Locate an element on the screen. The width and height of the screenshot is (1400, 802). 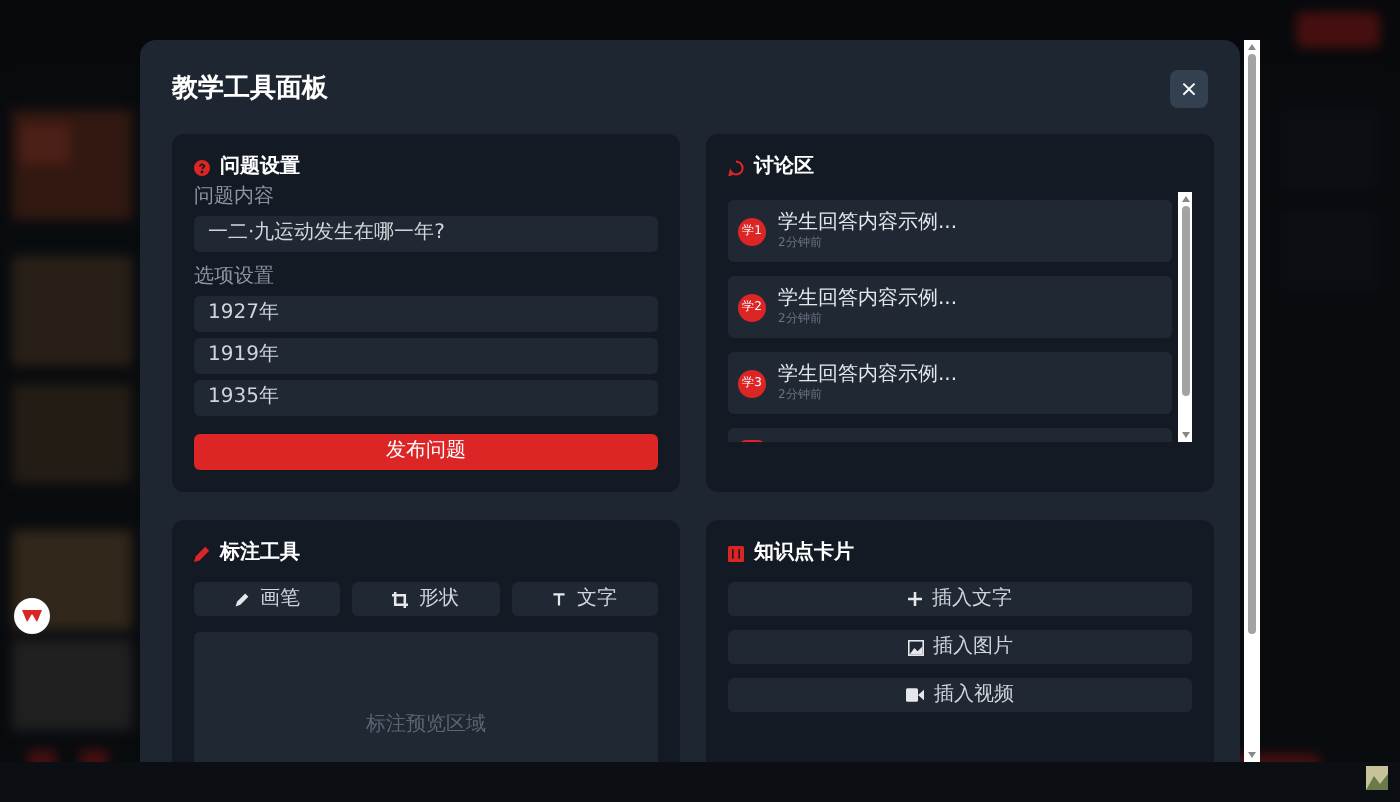
insert-button: 插入视频 is located at coordinates (960, 695).